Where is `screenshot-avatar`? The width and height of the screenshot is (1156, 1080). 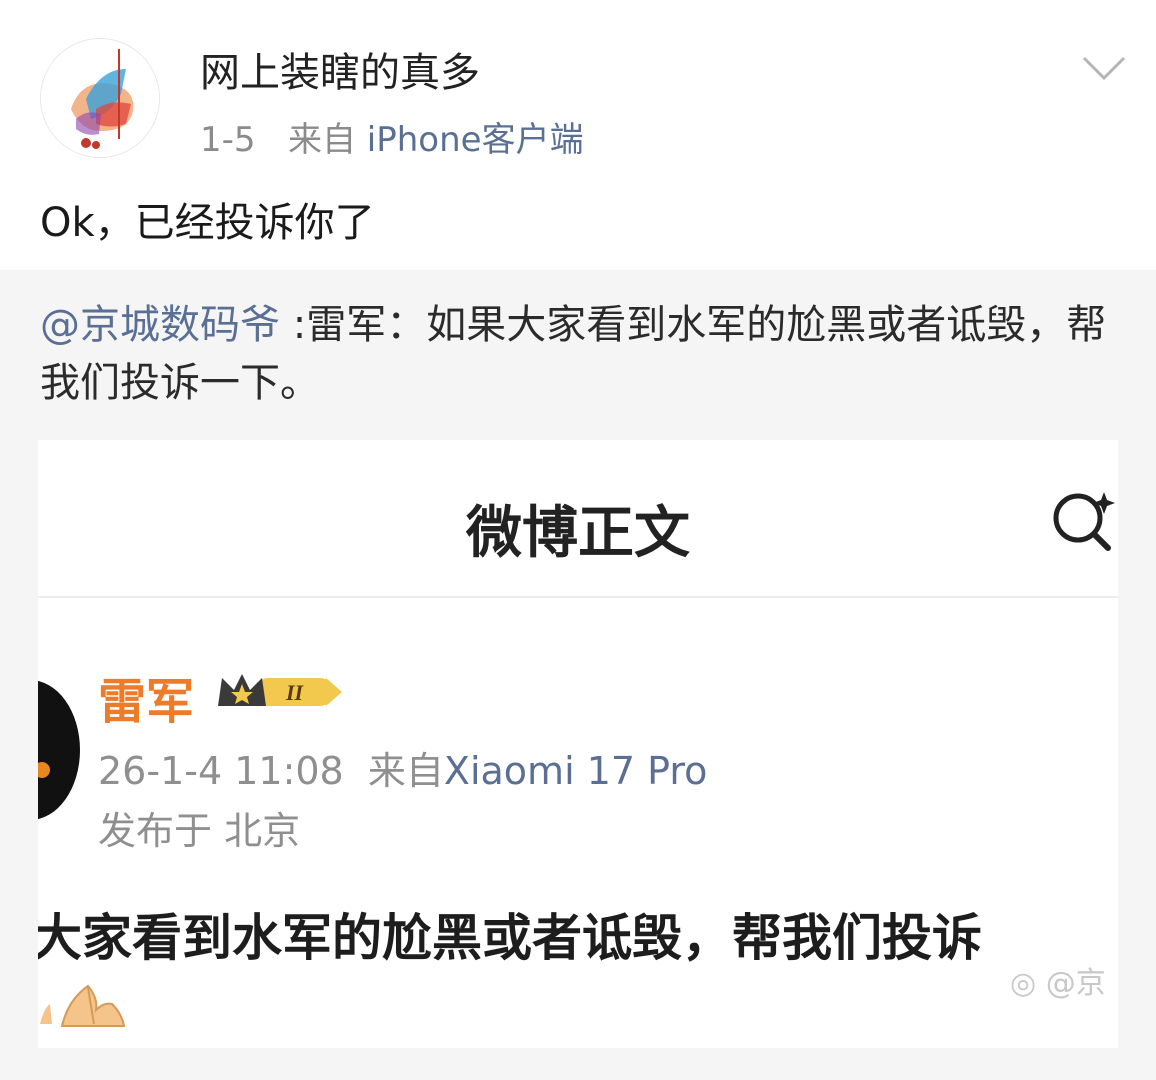 screenshot-avatar is located at coordinates (59, 750).